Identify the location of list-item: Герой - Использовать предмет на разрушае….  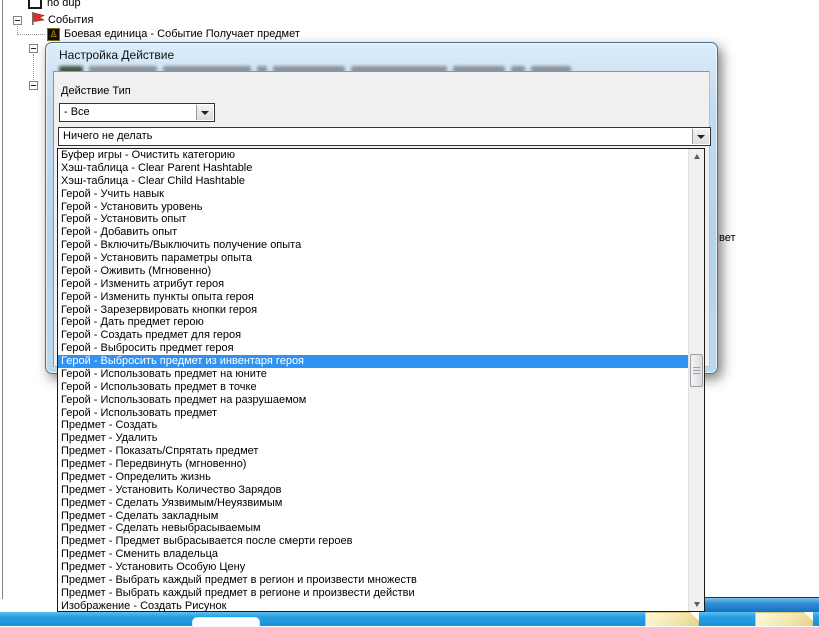
(373, 400).